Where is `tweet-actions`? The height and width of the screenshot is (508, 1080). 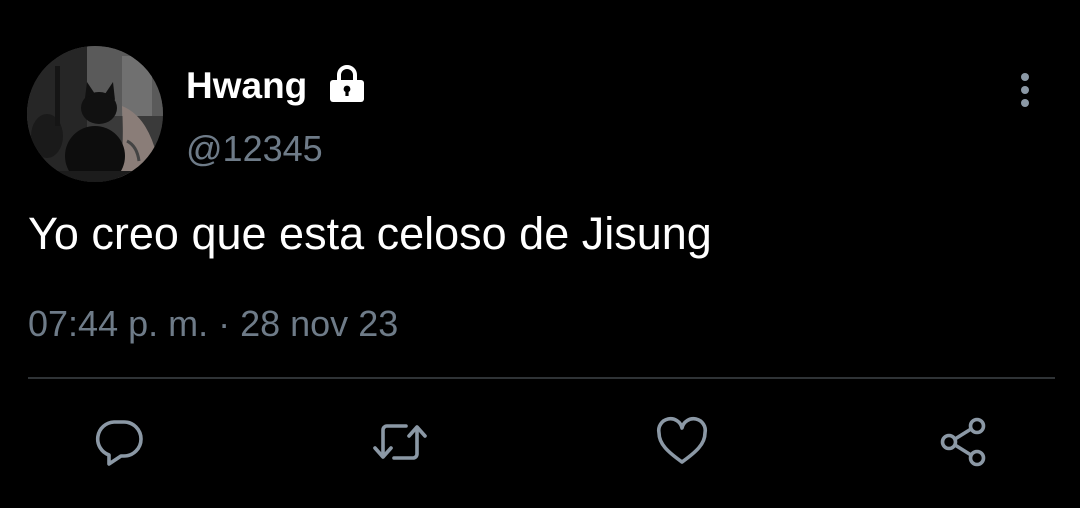
tweet-actions is located at coordinates (540, 442).